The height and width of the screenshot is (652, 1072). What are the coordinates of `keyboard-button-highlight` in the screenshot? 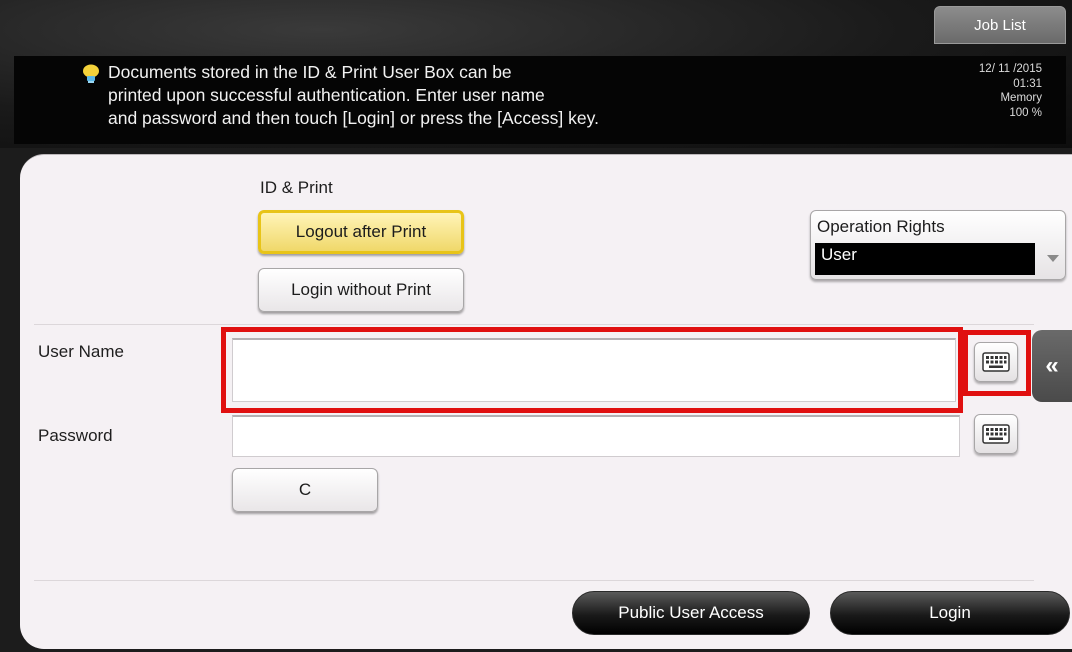 It's located at (997, 363).